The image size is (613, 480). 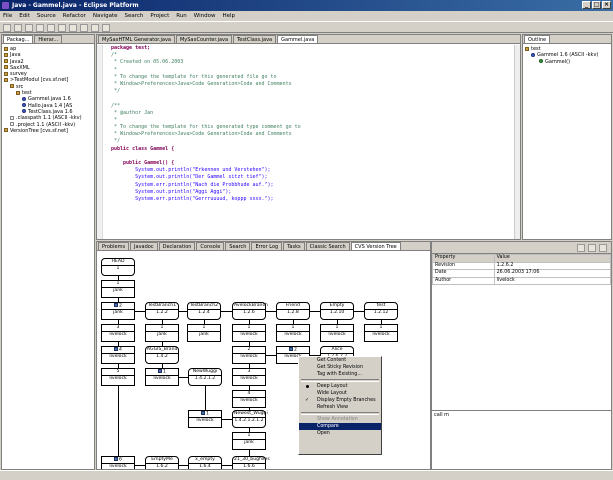 I want to click on context-menu-item: Get Sticky Revision, so click(x=340, y=367).